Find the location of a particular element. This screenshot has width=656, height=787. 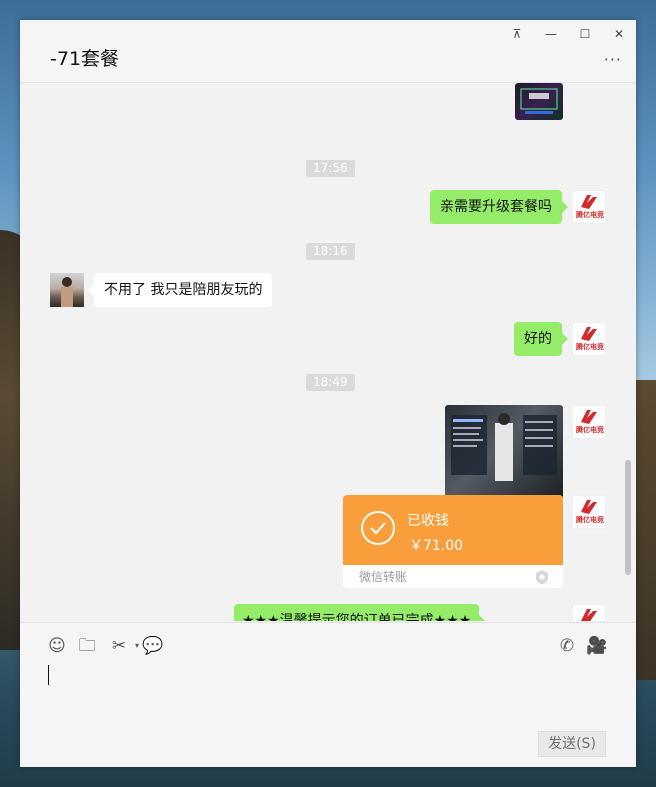

folder-icon: 🗀 is located at coordinates (87, 646).